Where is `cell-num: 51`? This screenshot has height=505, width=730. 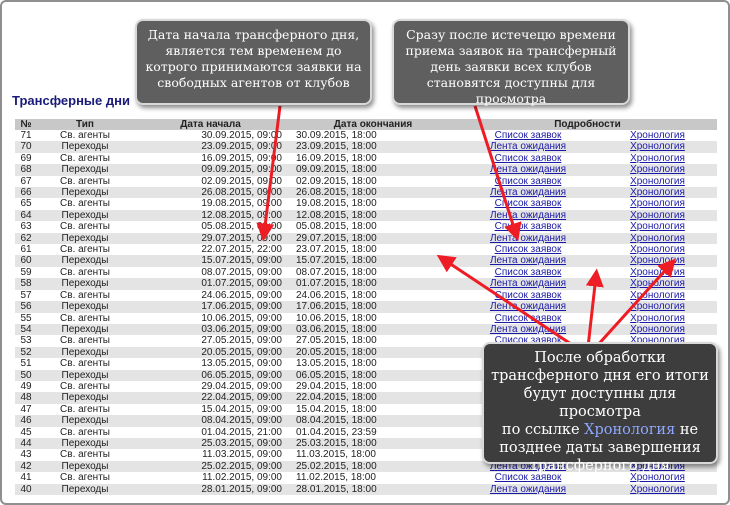
cell-num: 51 is located at coordinates (26, 364).